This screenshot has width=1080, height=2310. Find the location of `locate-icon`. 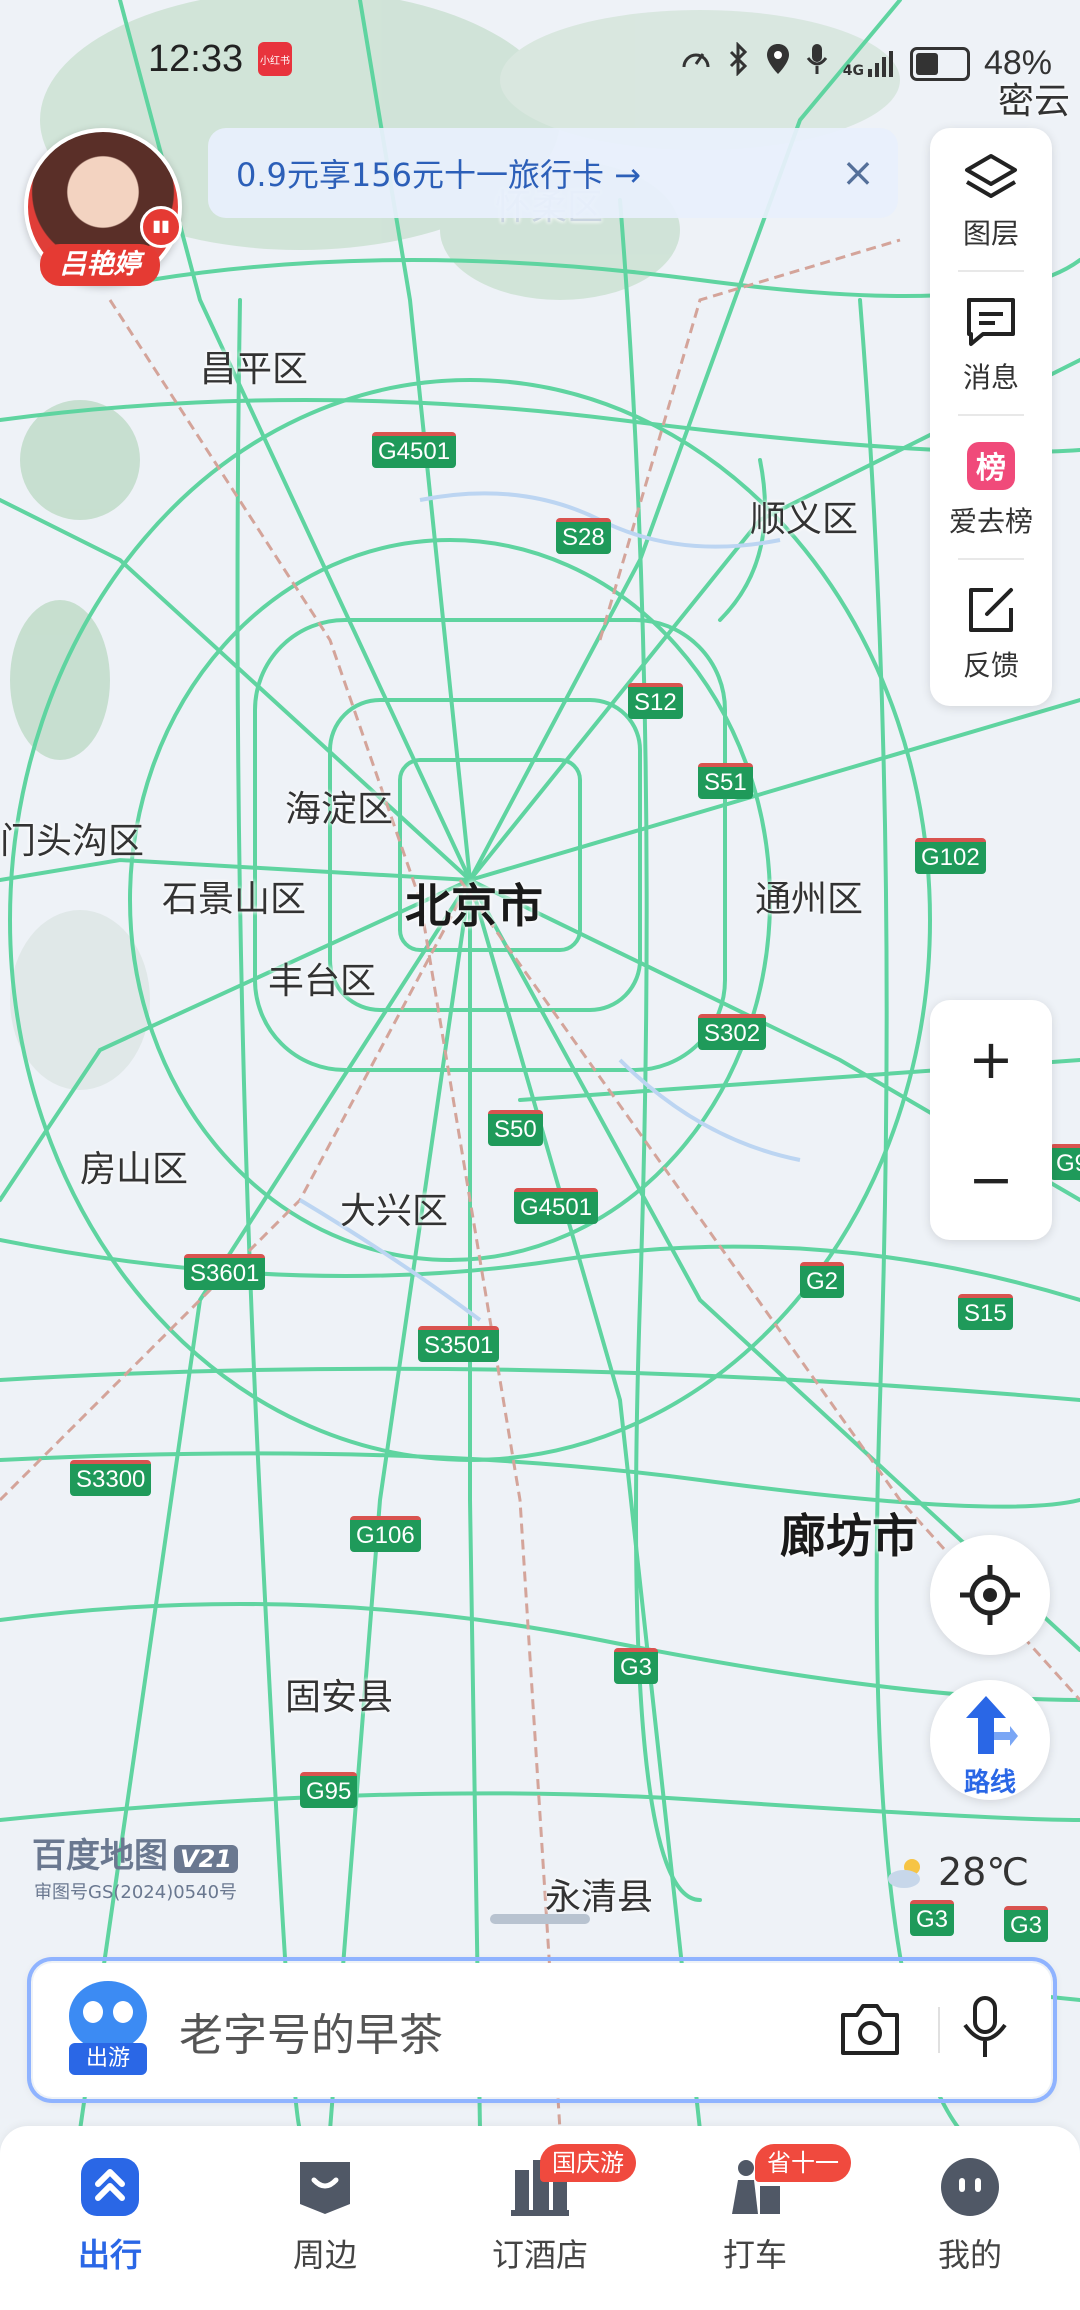

locate-icon is located at coordinates (990, 1595).